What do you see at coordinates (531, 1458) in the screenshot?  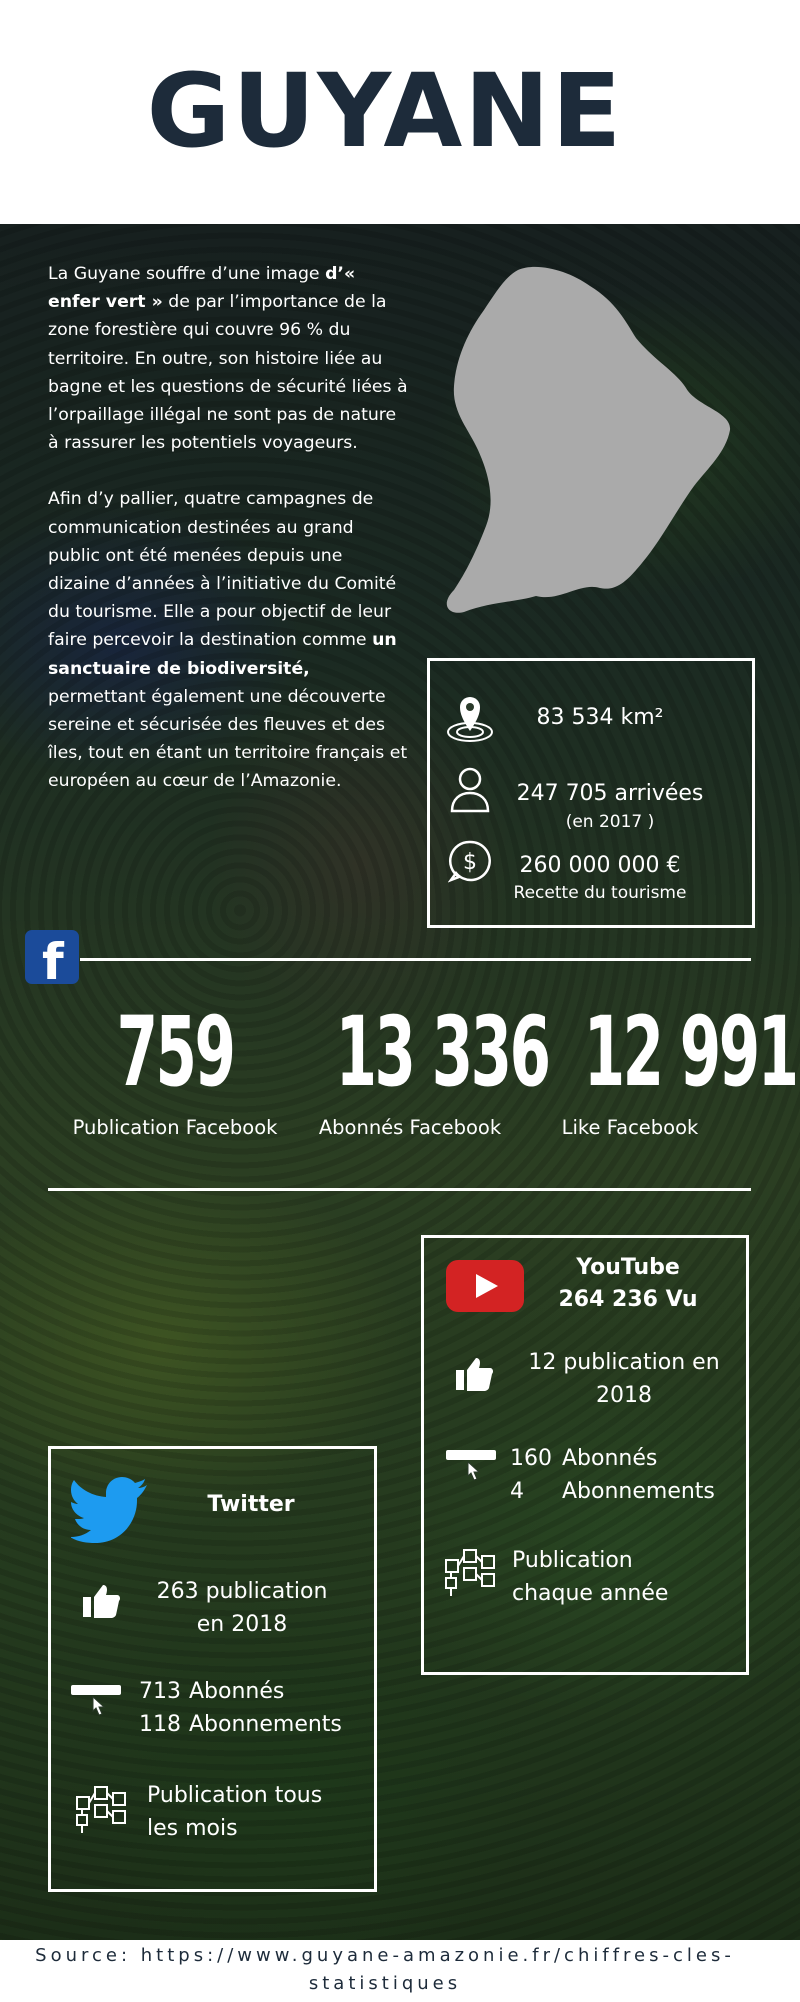 I see `youtube-subscribers-count: 160` at bounding box center [531, 1458].